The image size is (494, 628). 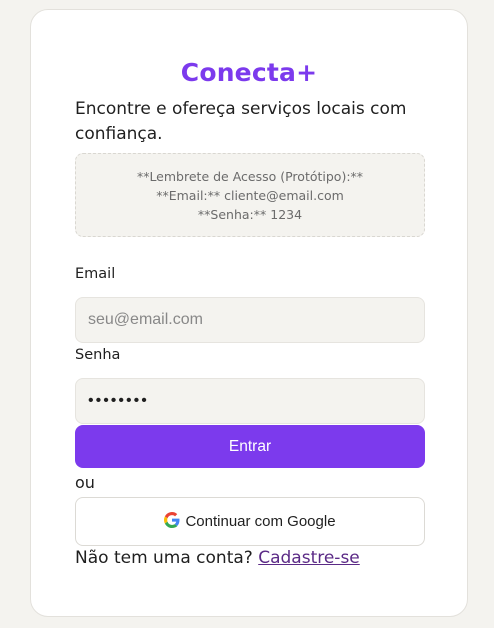 I want to click on login-button: Entrar, so click(x=250, y=446).